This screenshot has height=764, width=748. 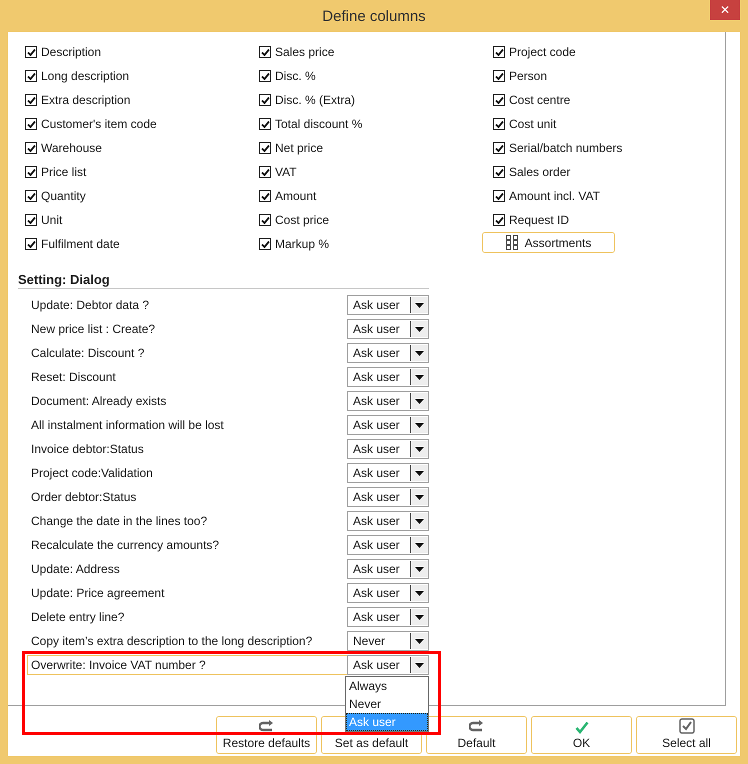 I want to click on checkbox-label: Person, so click(x=528, y=76).